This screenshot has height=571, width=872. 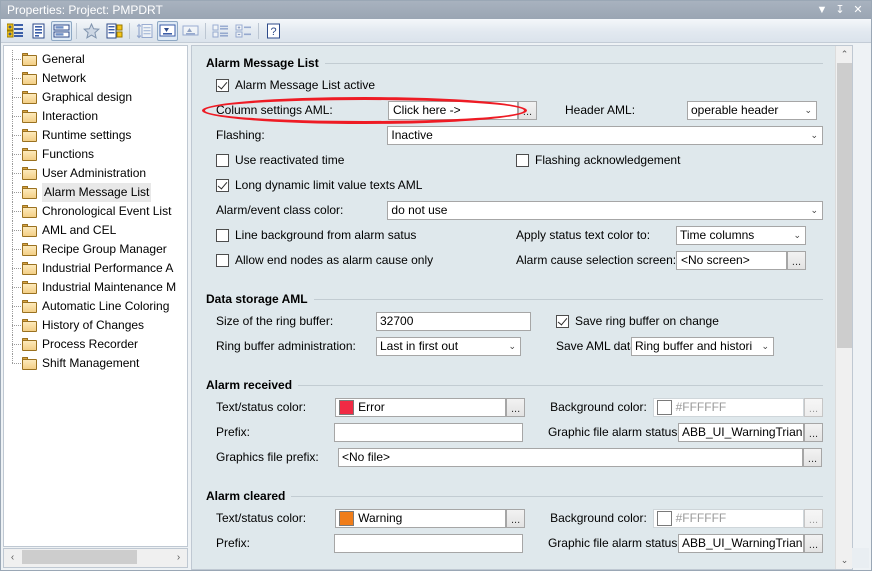 I want to click on content-vertical-scrollbar: ⌃ ⌄, so click(x=843, y=307).